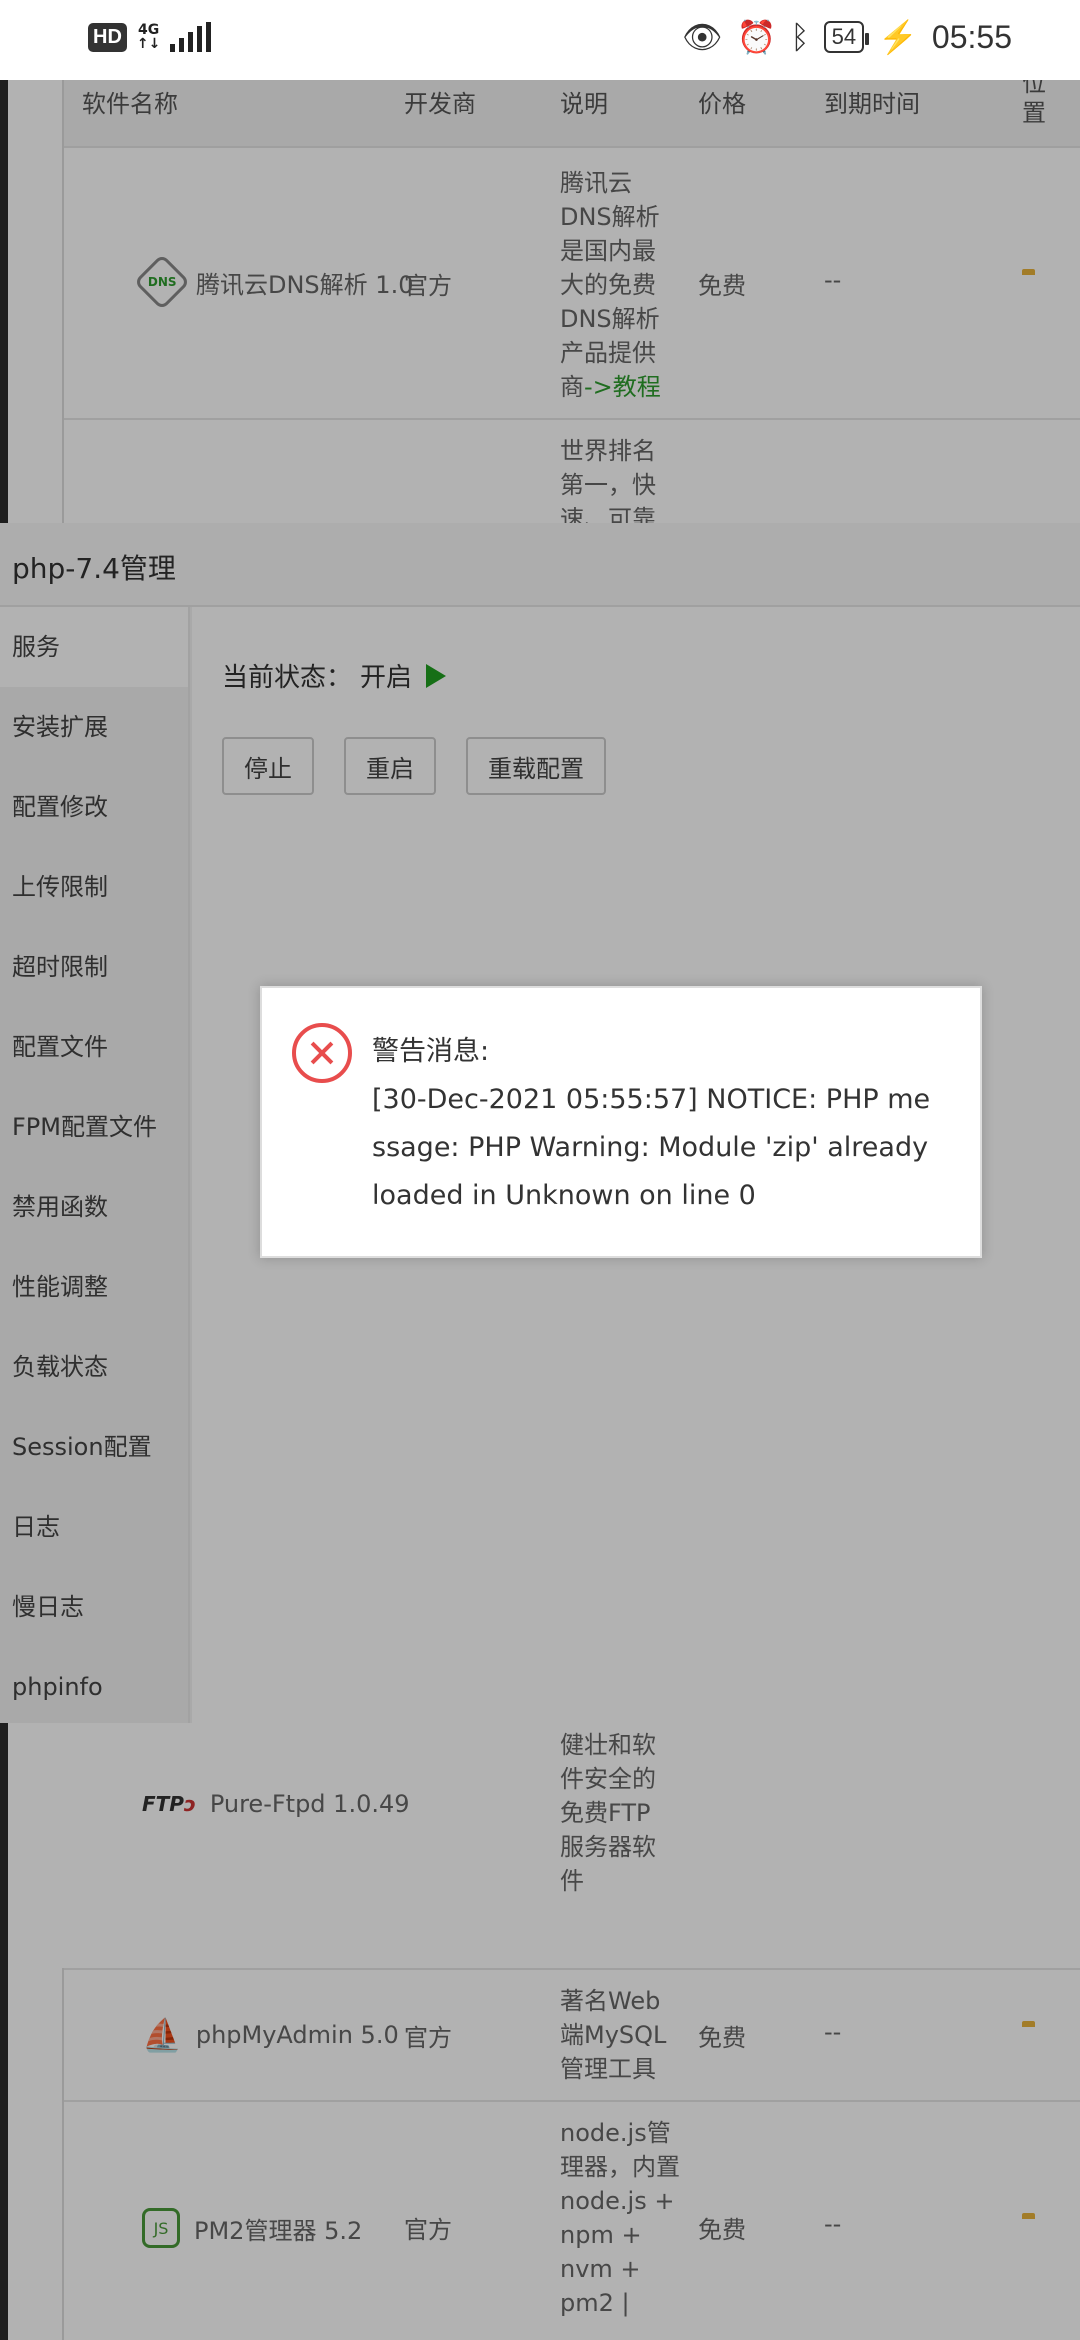  I want to click on error-icon, so click(322, 1053).